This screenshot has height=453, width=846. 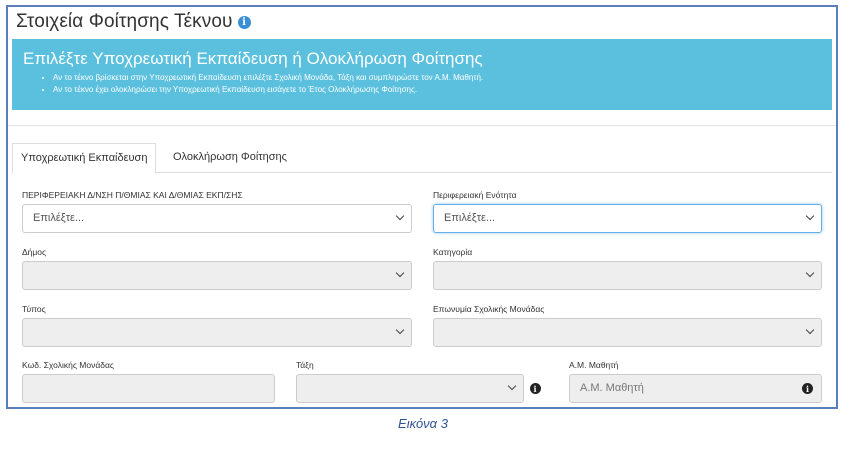 What do you see at coordinates (627, 332) in the screenshot?
I see `eponymia-select` at bounding box center [627, 332].